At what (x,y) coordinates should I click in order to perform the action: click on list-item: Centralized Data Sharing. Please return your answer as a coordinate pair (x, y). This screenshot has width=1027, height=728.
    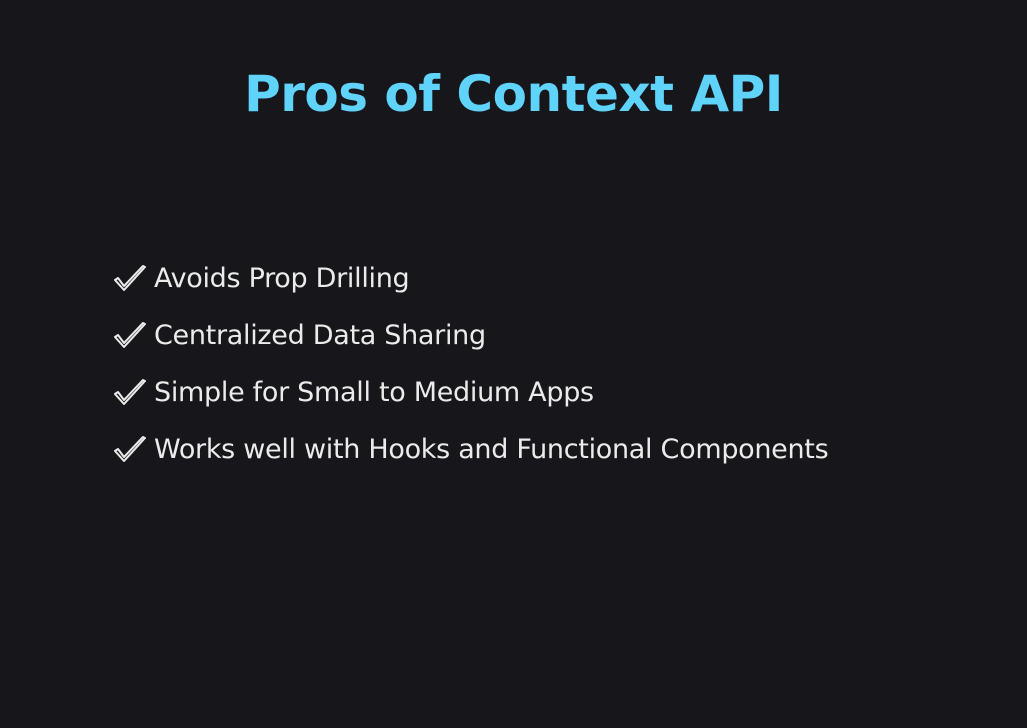
    Looking at the image, I should click on (470, 335).